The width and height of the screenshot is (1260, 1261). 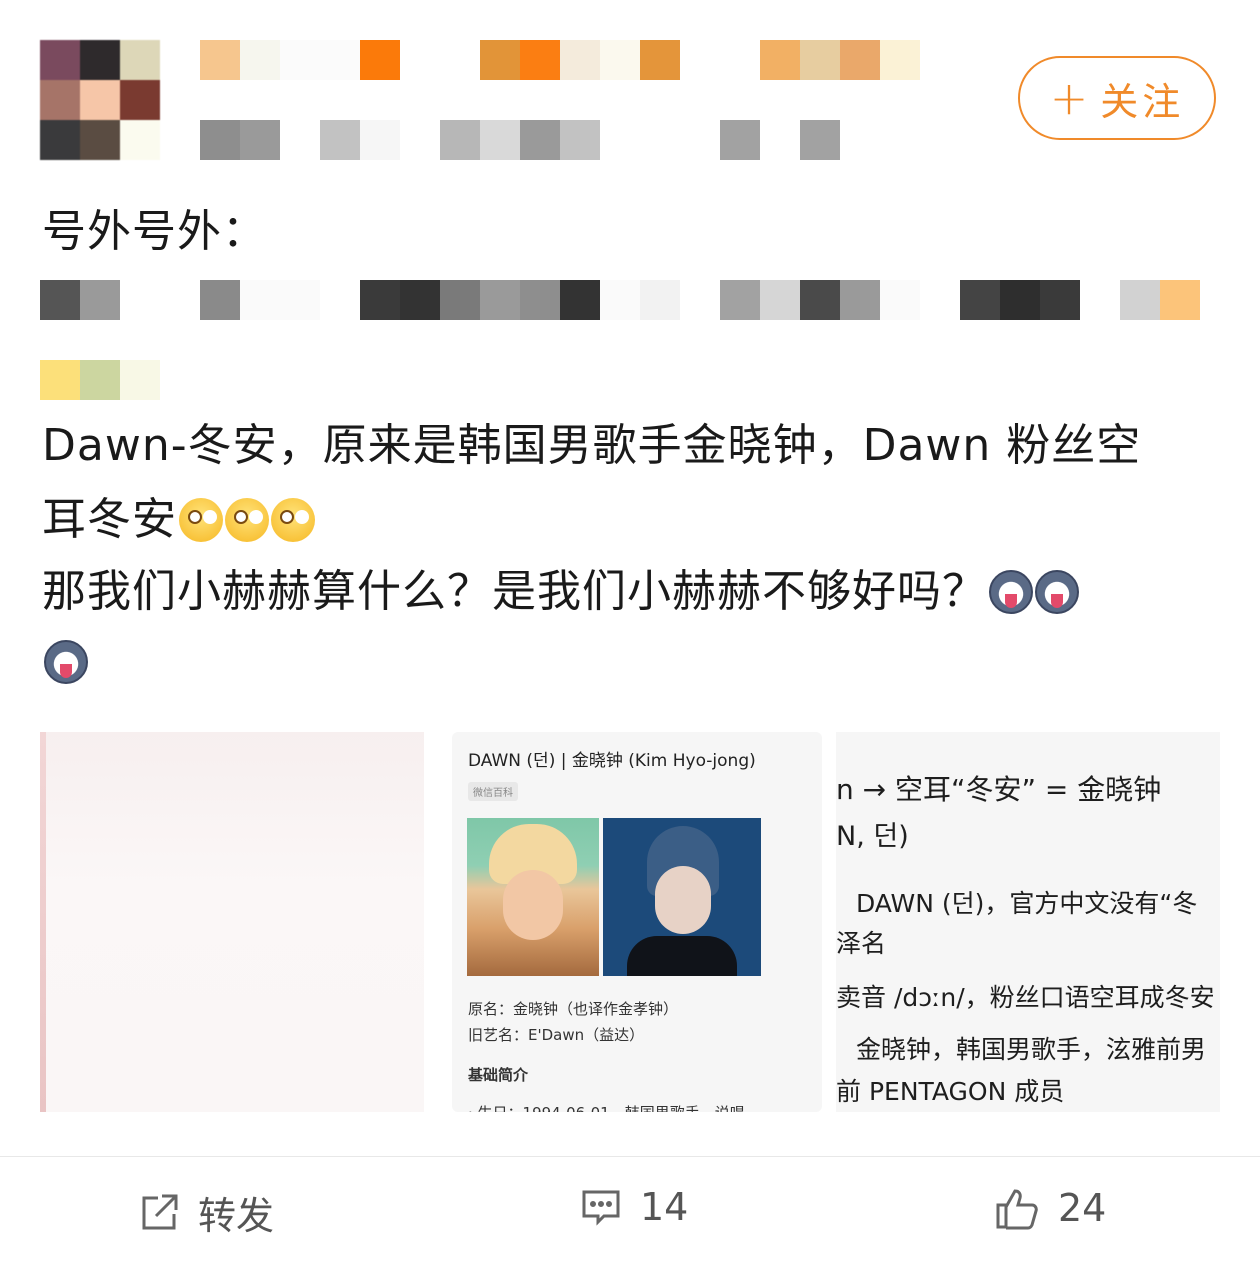 I want to click on card3-line: 金晓钟，韩国男歌手，泫雅前男, so click(x=1031, y=1049).